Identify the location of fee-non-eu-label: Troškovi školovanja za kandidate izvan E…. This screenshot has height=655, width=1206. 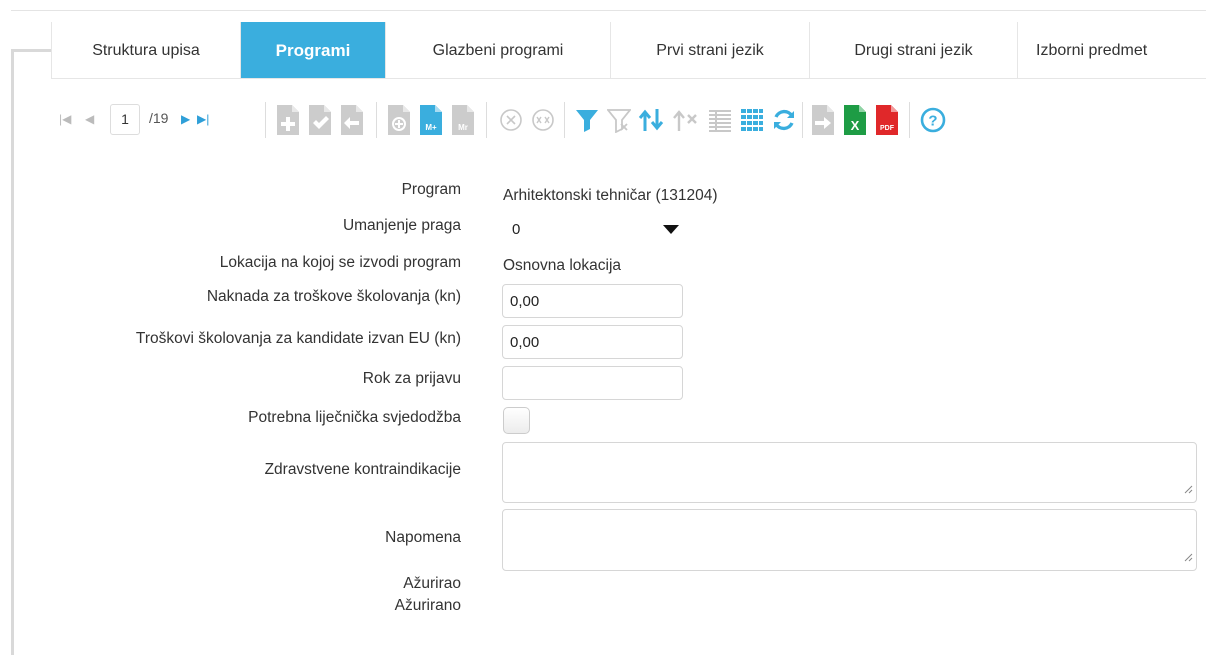
(298, 338).